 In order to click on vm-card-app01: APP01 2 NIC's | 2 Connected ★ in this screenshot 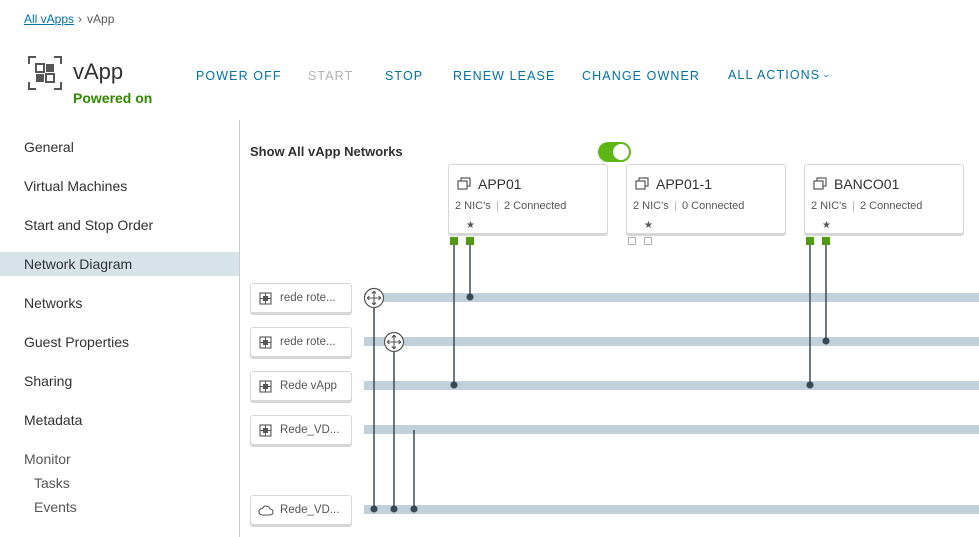, I will do `click(528, 199)`.